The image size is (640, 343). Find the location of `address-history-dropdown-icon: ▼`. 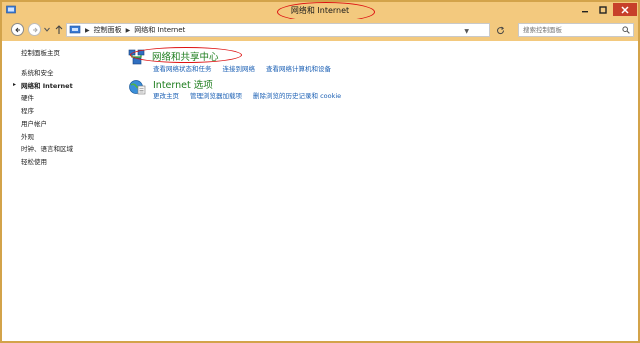

address-history-dropdown-icon: ▼ is located at coordinates (466, 31).